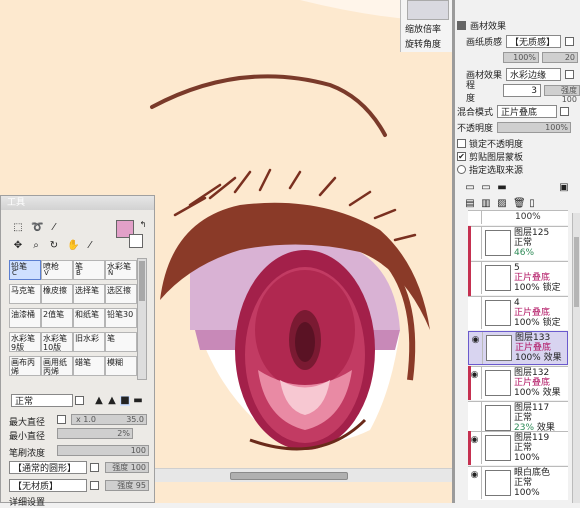 The height and width of the screenshot is (508, 580). I want to click on layer-item: 100%, so click(518, 217).